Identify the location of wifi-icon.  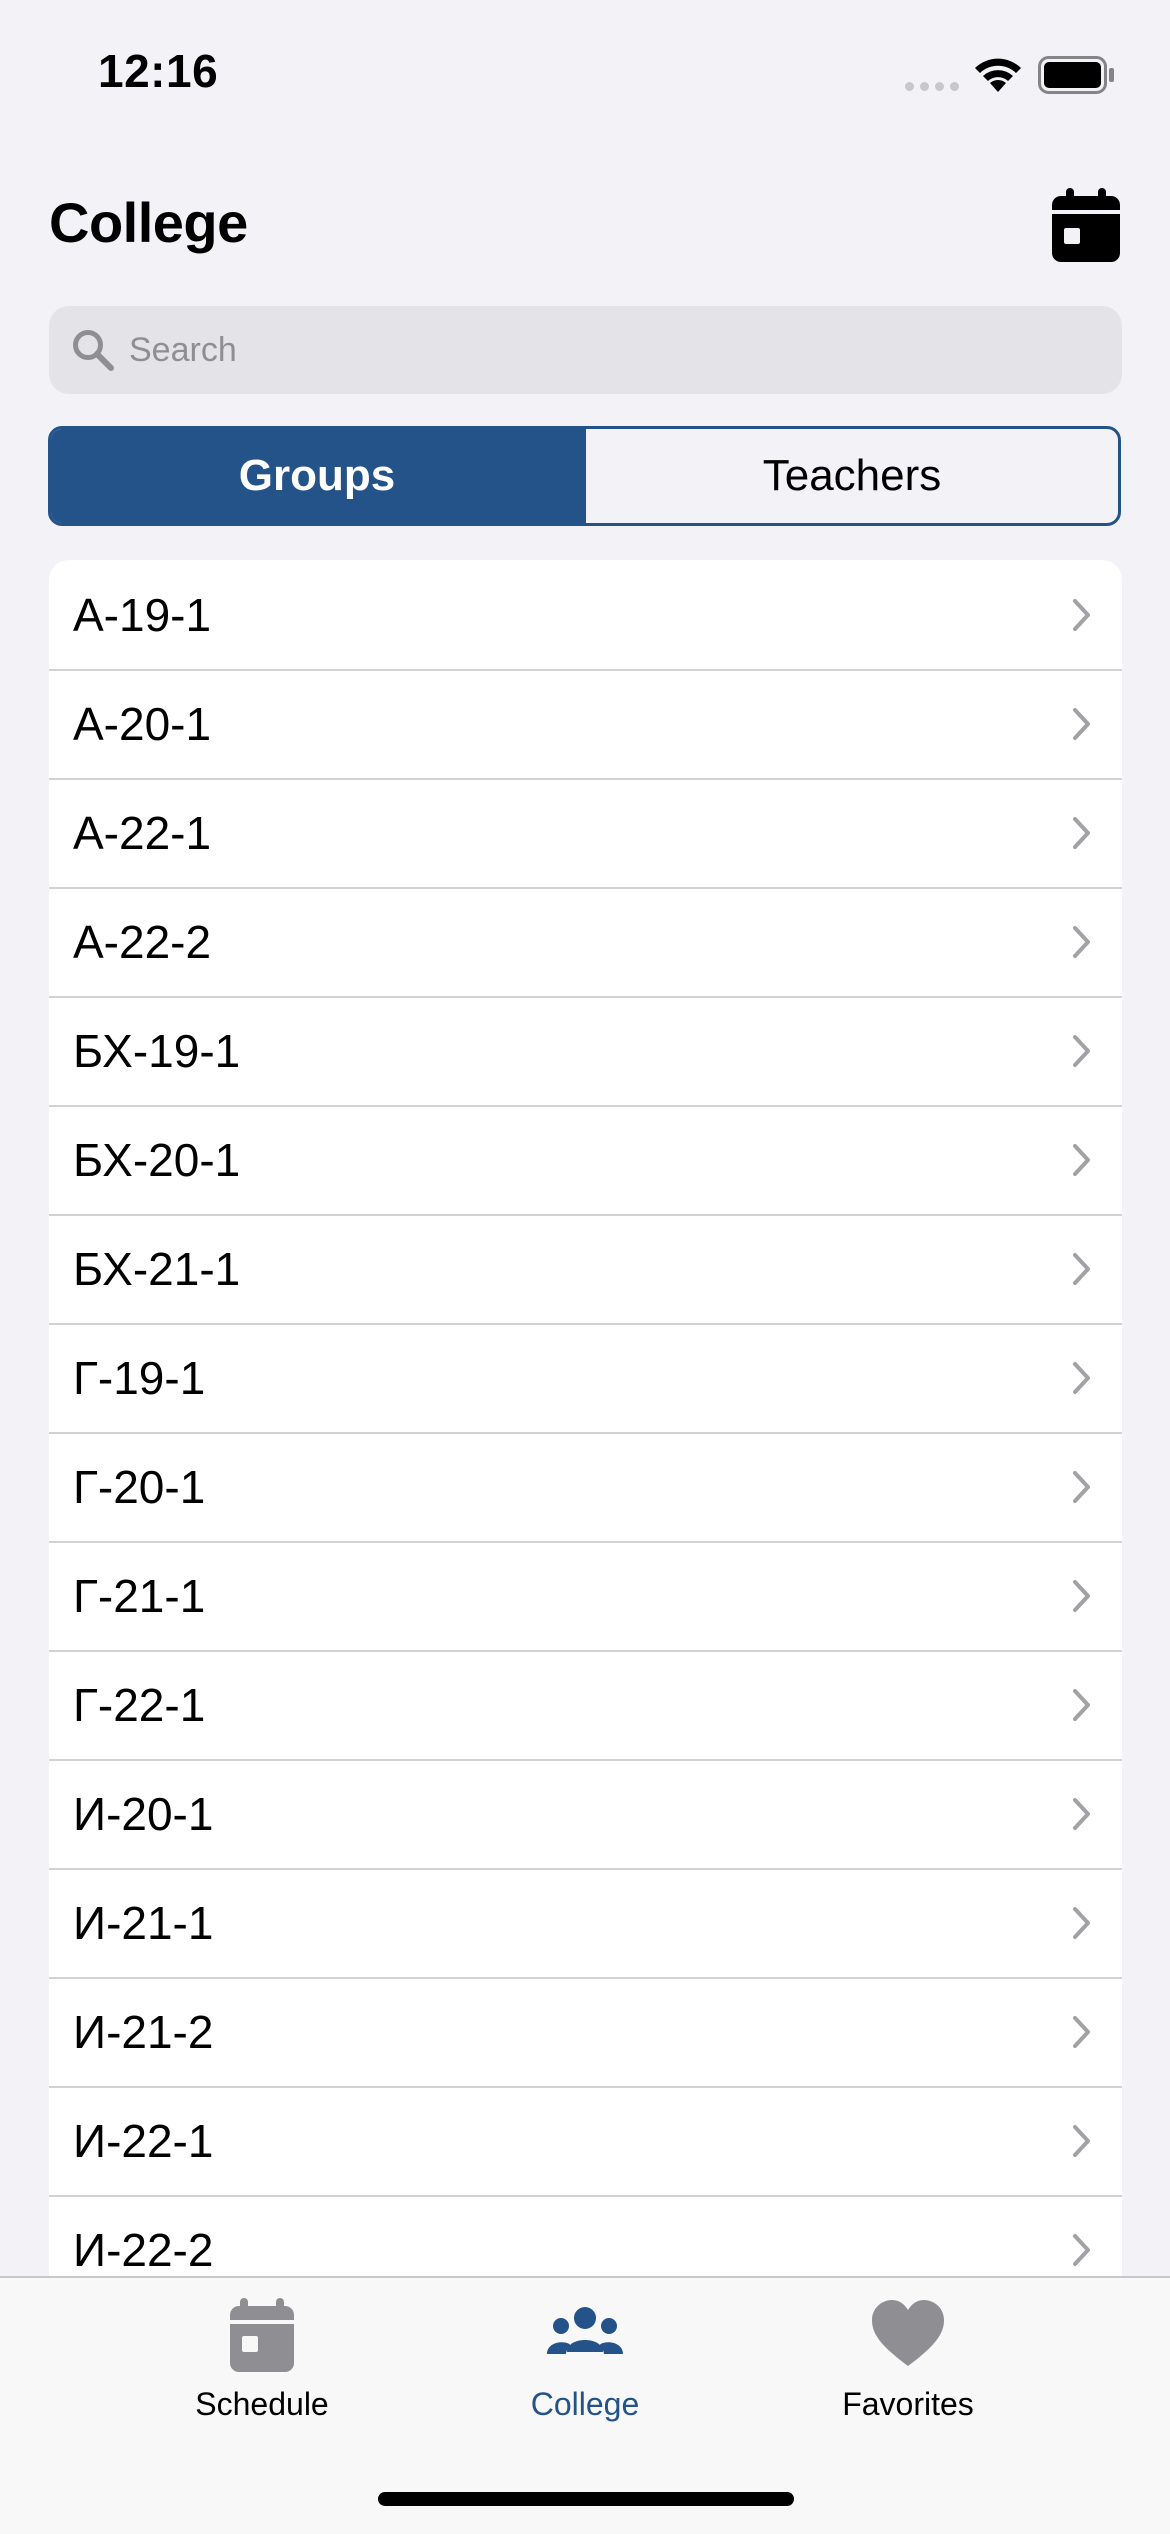
(998, 75).